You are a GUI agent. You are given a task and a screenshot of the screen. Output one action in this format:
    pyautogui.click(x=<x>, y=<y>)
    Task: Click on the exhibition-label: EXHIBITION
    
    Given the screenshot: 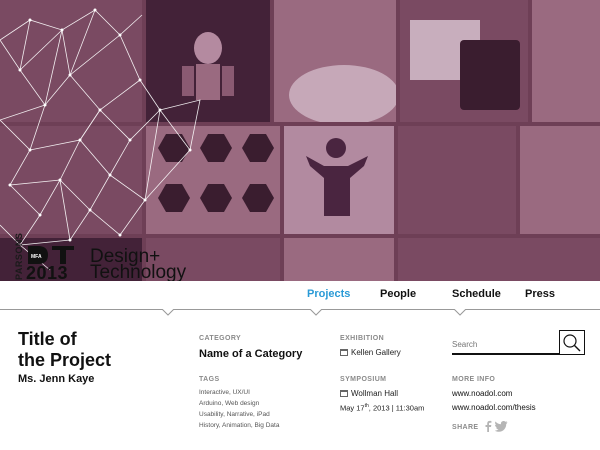 What is the action you would take?
    pyautogui.click(x=362, y=338)
    